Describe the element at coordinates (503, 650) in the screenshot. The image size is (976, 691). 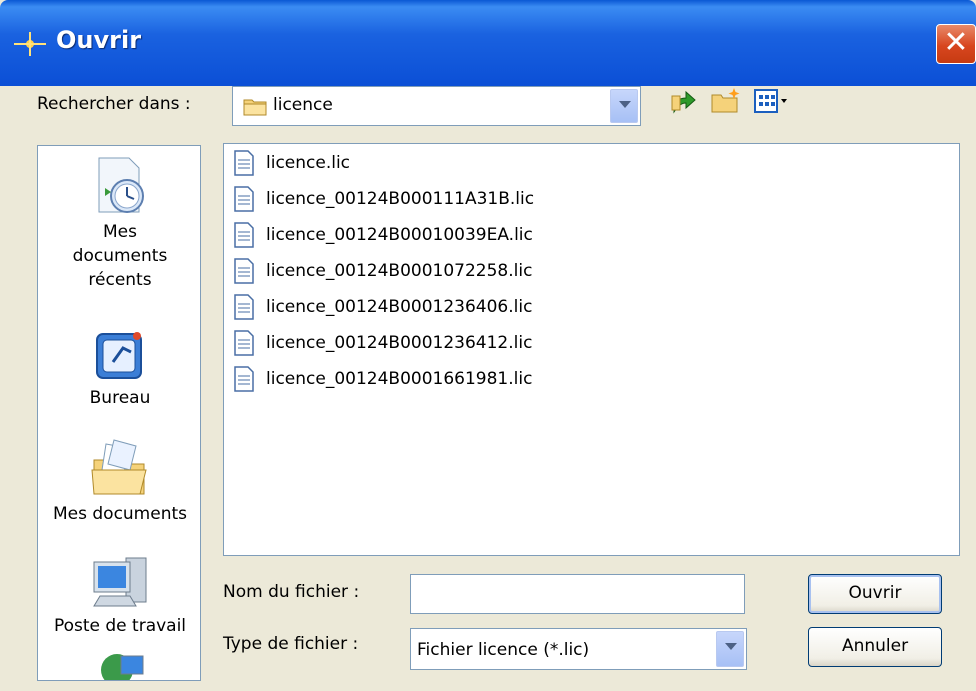
I see `filetype-value: Fichier licence (*.lic)` at that location.